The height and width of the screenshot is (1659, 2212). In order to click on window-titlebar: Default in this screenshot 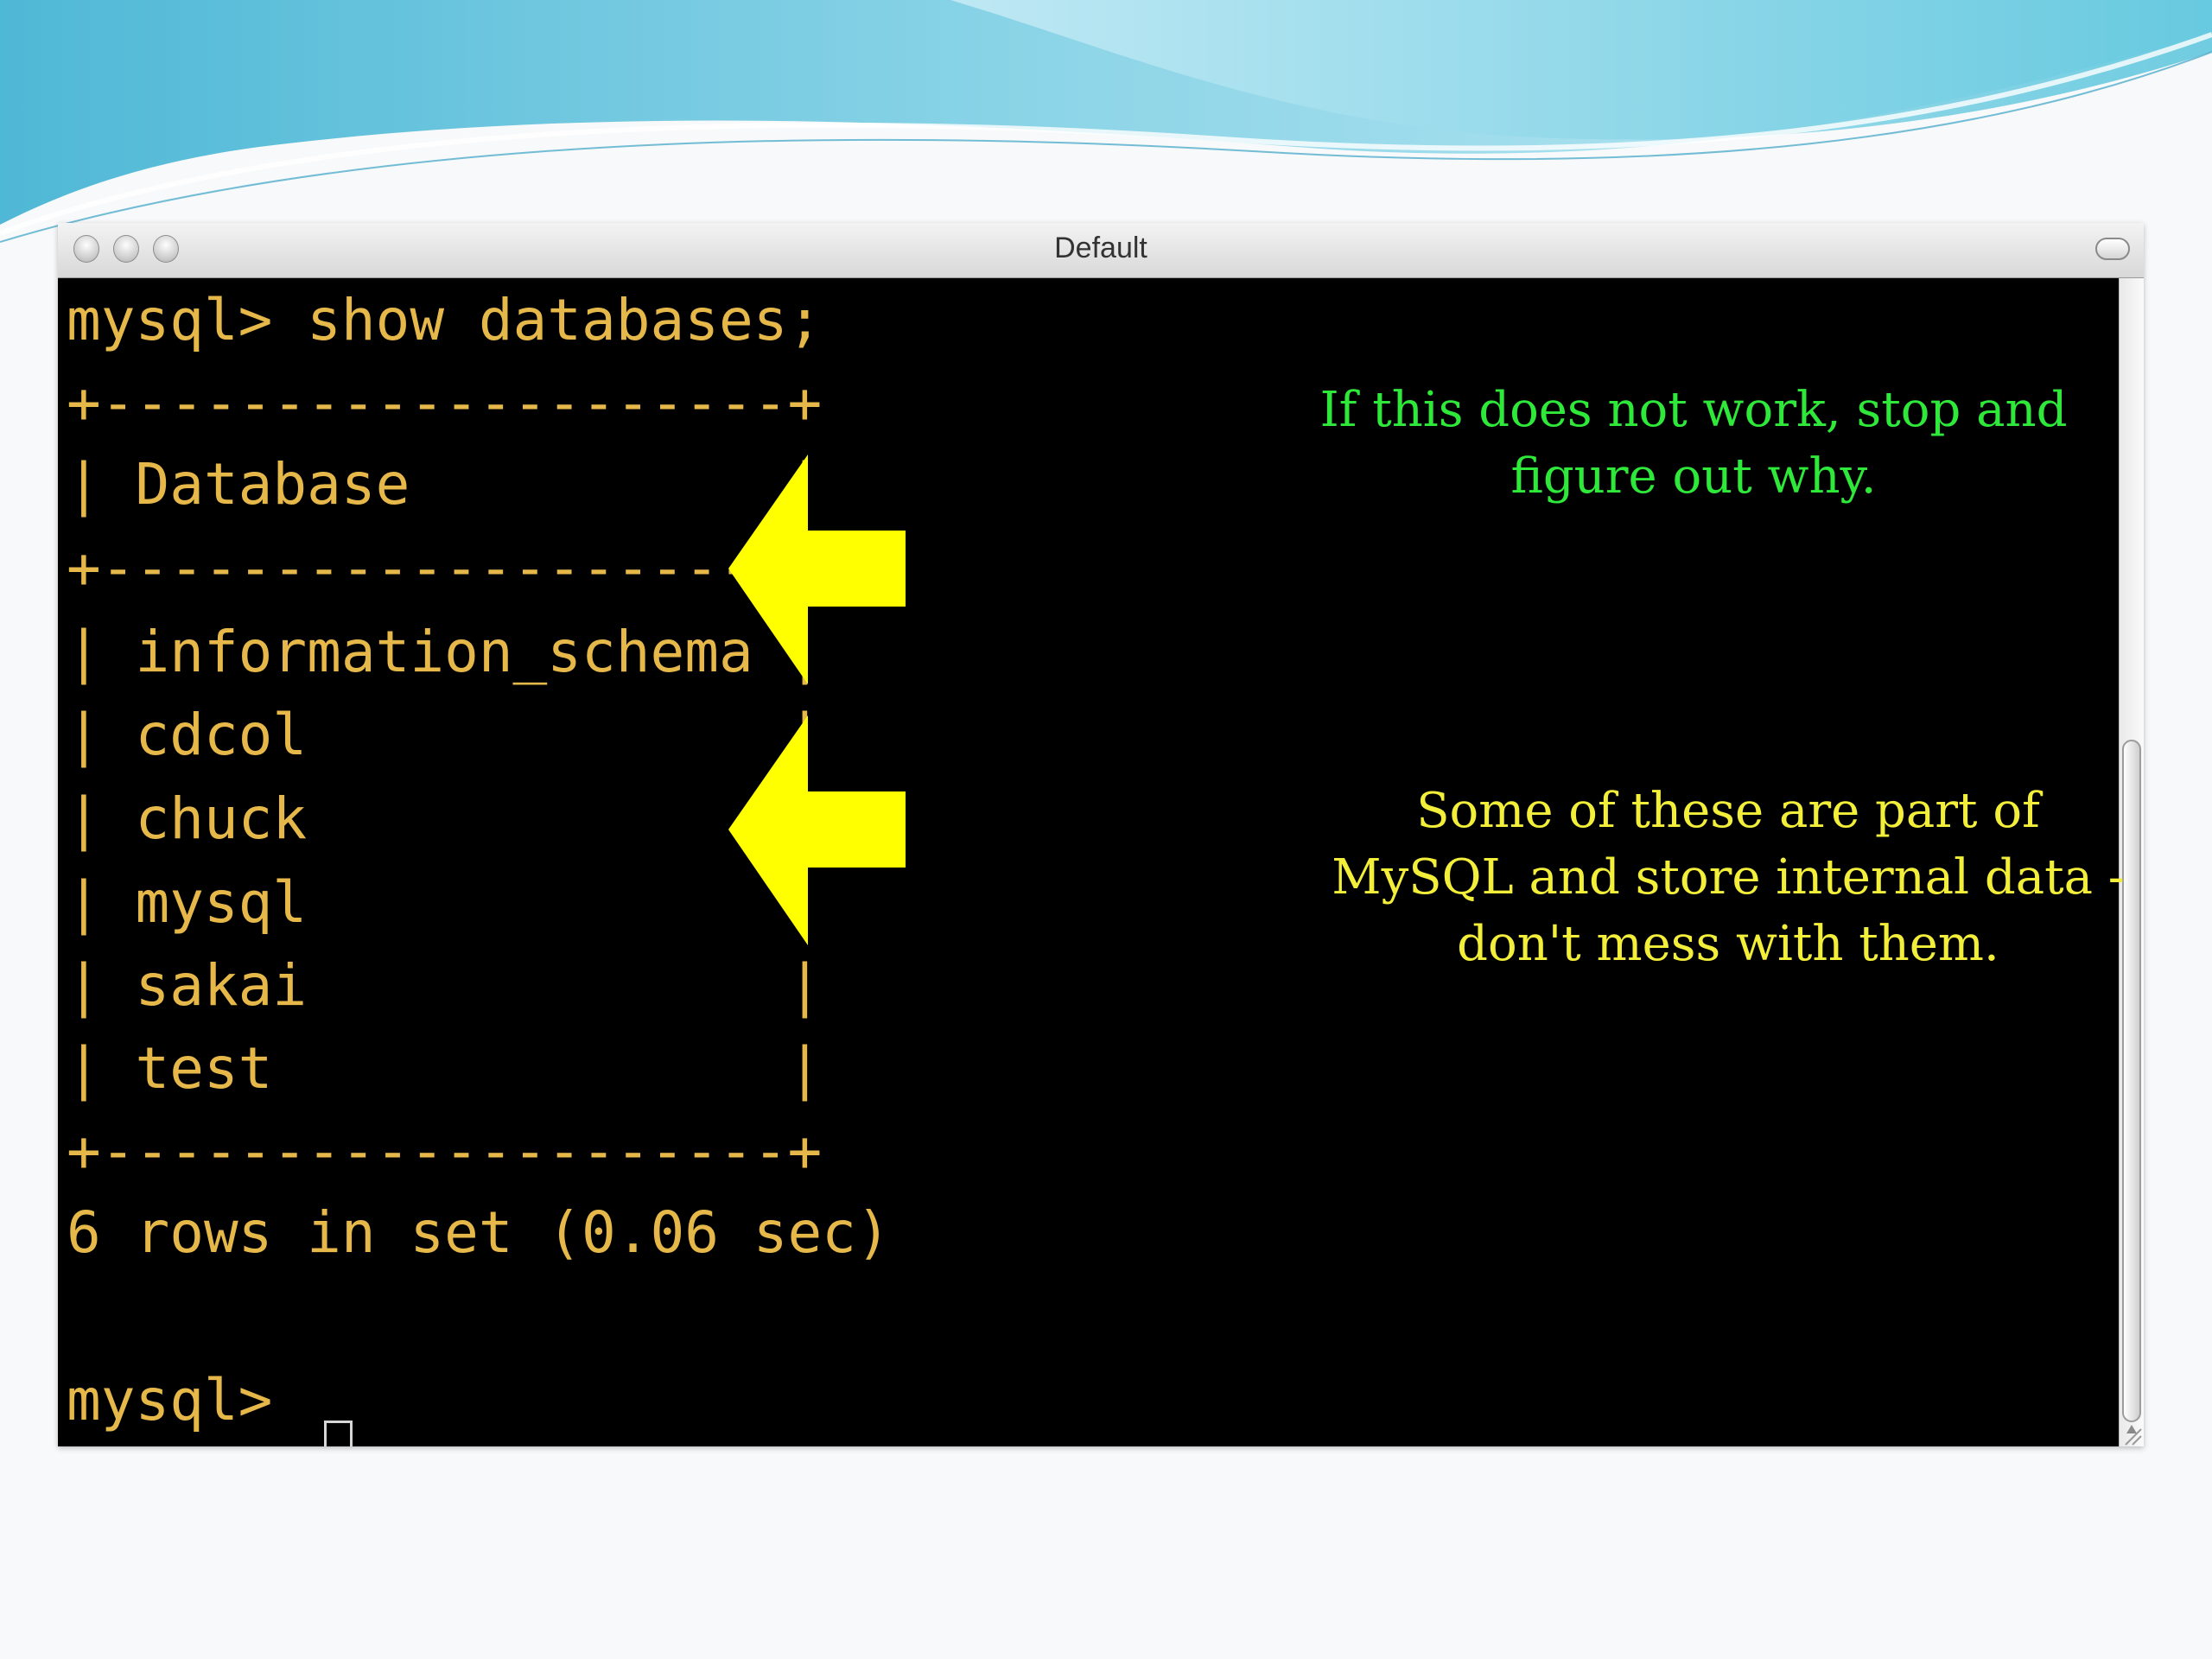, I will do `click(1101, 250)`.